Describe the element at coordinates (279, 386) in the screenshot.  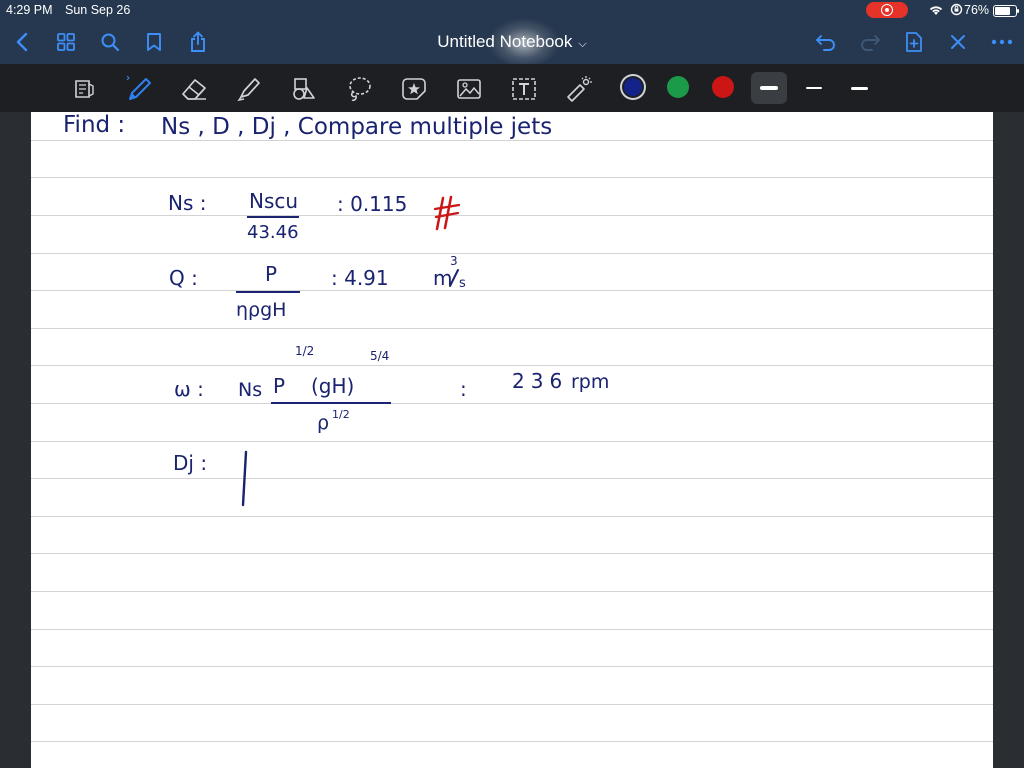
I see `omega-numerator-p: P` at that location.